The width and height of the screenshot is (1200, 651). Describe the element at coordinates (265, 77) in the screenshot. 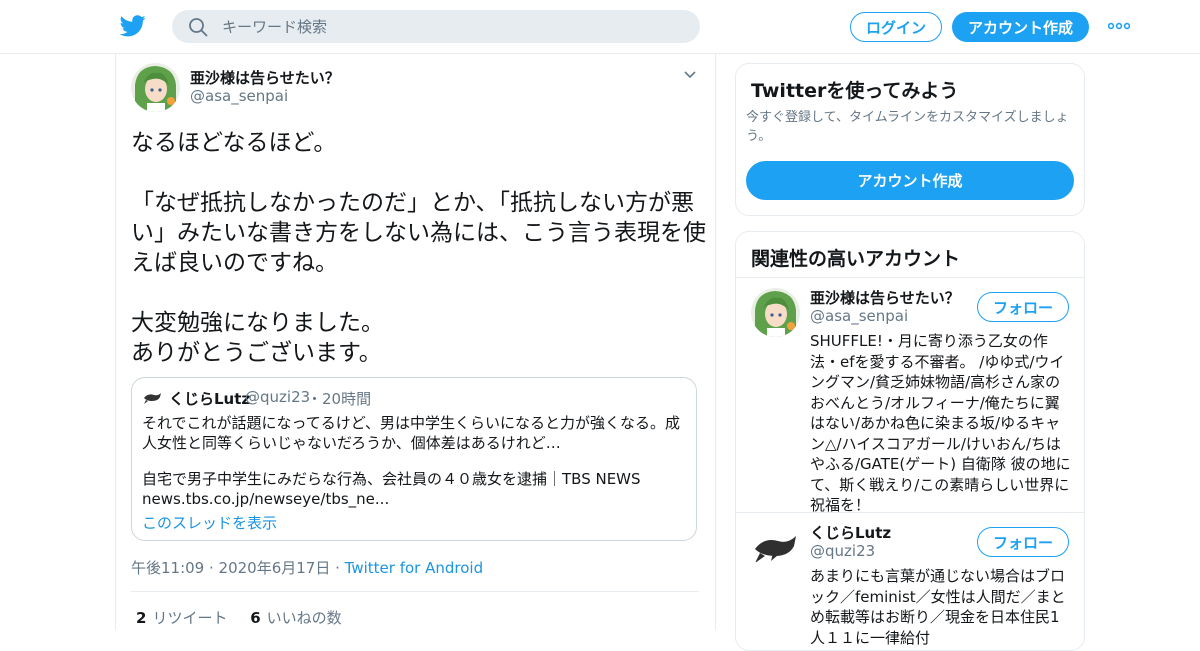

I see `tweet-author-name: 亜沙様は告らせたい？` at that location.